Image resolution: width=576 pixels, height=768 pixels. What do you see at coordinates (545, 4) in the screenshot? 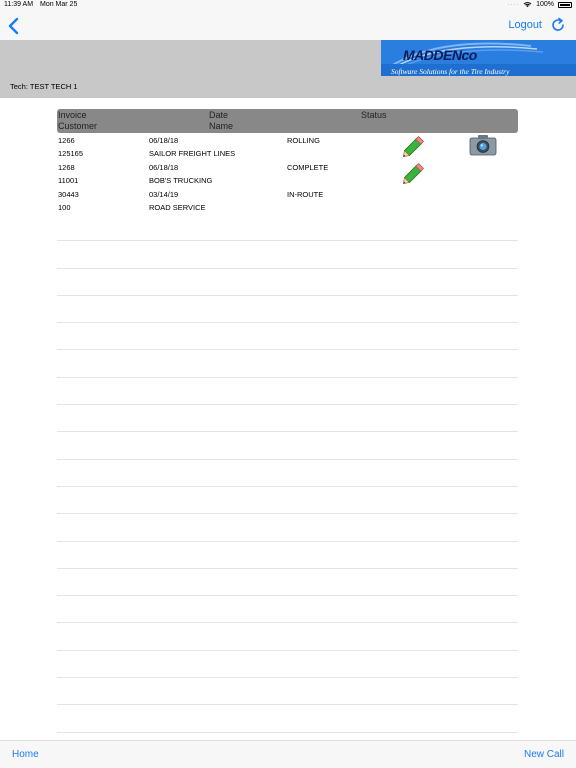
I see `battery-percent: 100%` at bounding box center [545, 4].